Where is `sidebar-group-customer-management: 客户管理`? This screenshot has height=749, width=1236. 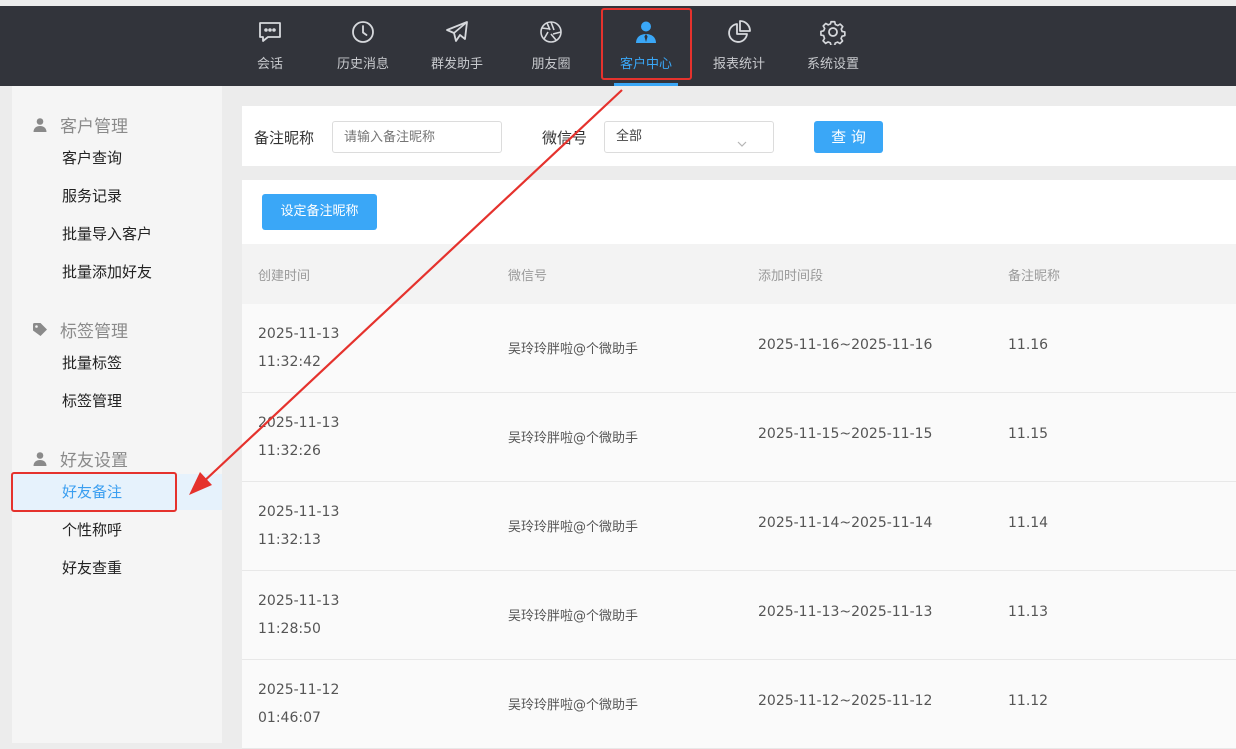
sidebar-group-customer-management: 客户管理 is located at coordinates (80, 124).